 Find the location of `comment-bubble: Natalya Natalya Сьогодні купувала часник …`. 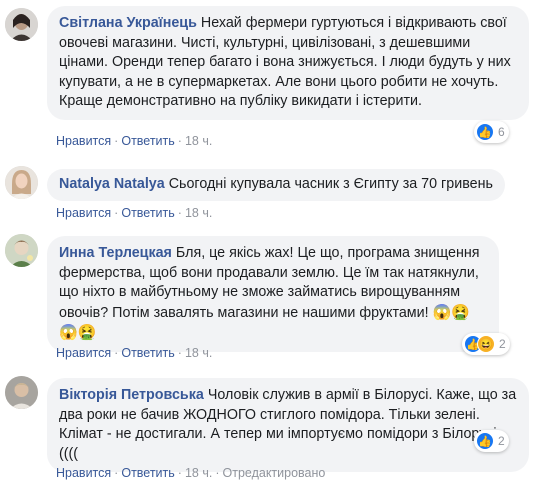

comment-bubble: Natalya Natalya Сьогодні купувала часник … is located at coordinates (276, 185).